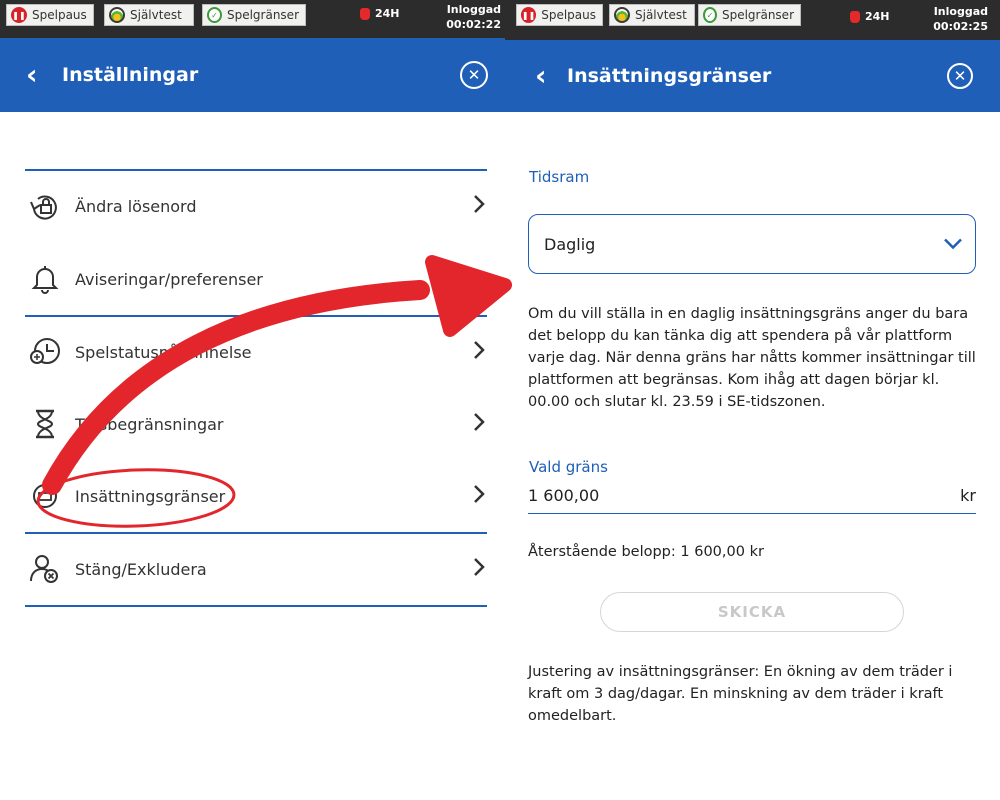 The image size is (1000, 800). Describe the element at coordinates (960, 19) in the screenshot. I see `login-status: Inloggad 00:02:25` at that location.